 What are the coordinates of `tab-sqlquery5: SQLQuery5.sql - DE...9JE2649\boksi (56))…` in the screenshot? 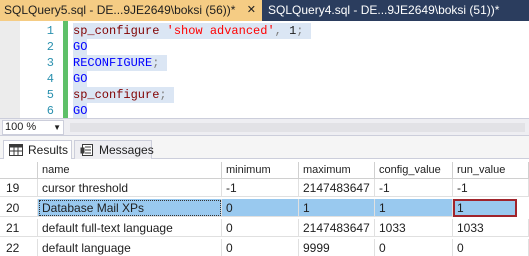 It's located at (131, 10).